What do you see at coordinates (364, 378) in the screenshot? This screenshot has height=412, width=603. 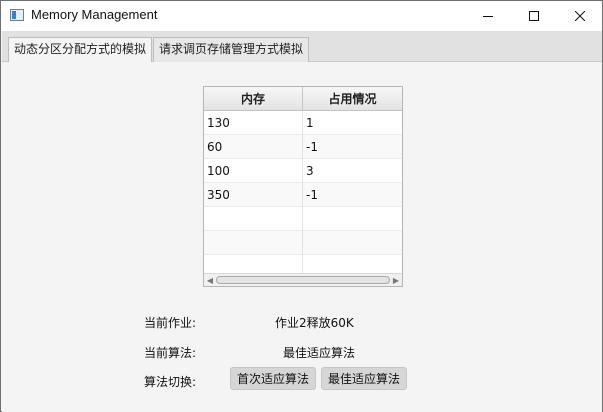 I see `best-fit-button: 最佳适应算法` at bounding box center [364, 378].